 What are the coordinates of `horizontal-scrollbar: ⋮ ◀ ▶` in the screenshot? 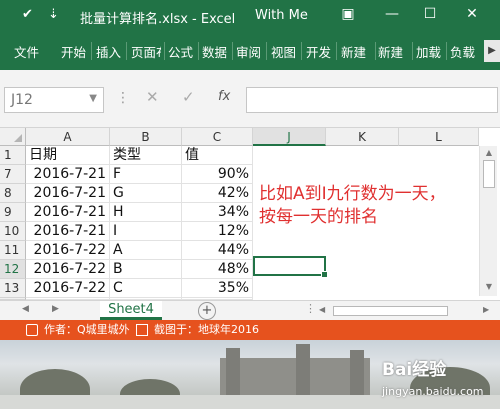 It's located at (400, 310).